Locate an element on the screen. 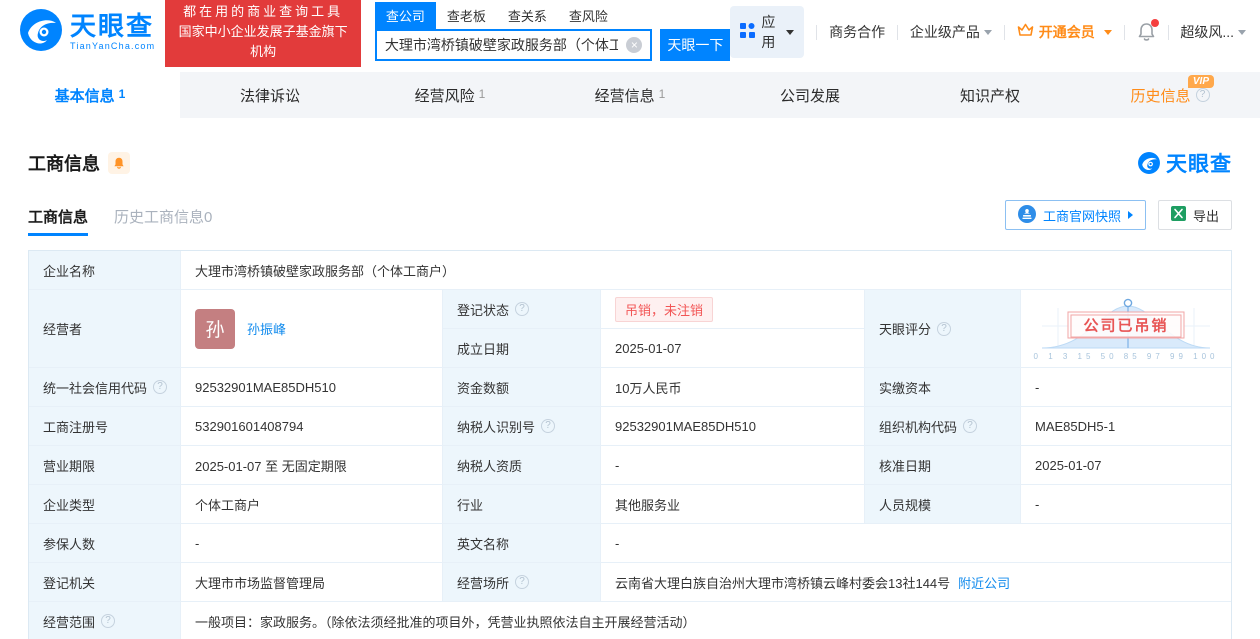  export-button: 导出 is located at coordinates (1194, 215).